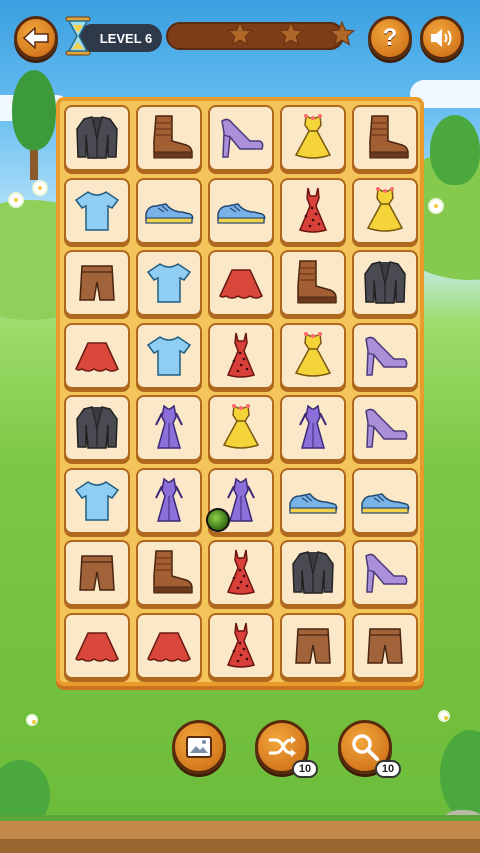 The width and height of the screenshot is (480, 853). I want to click on back-arrow-icon, so click(36, 38).